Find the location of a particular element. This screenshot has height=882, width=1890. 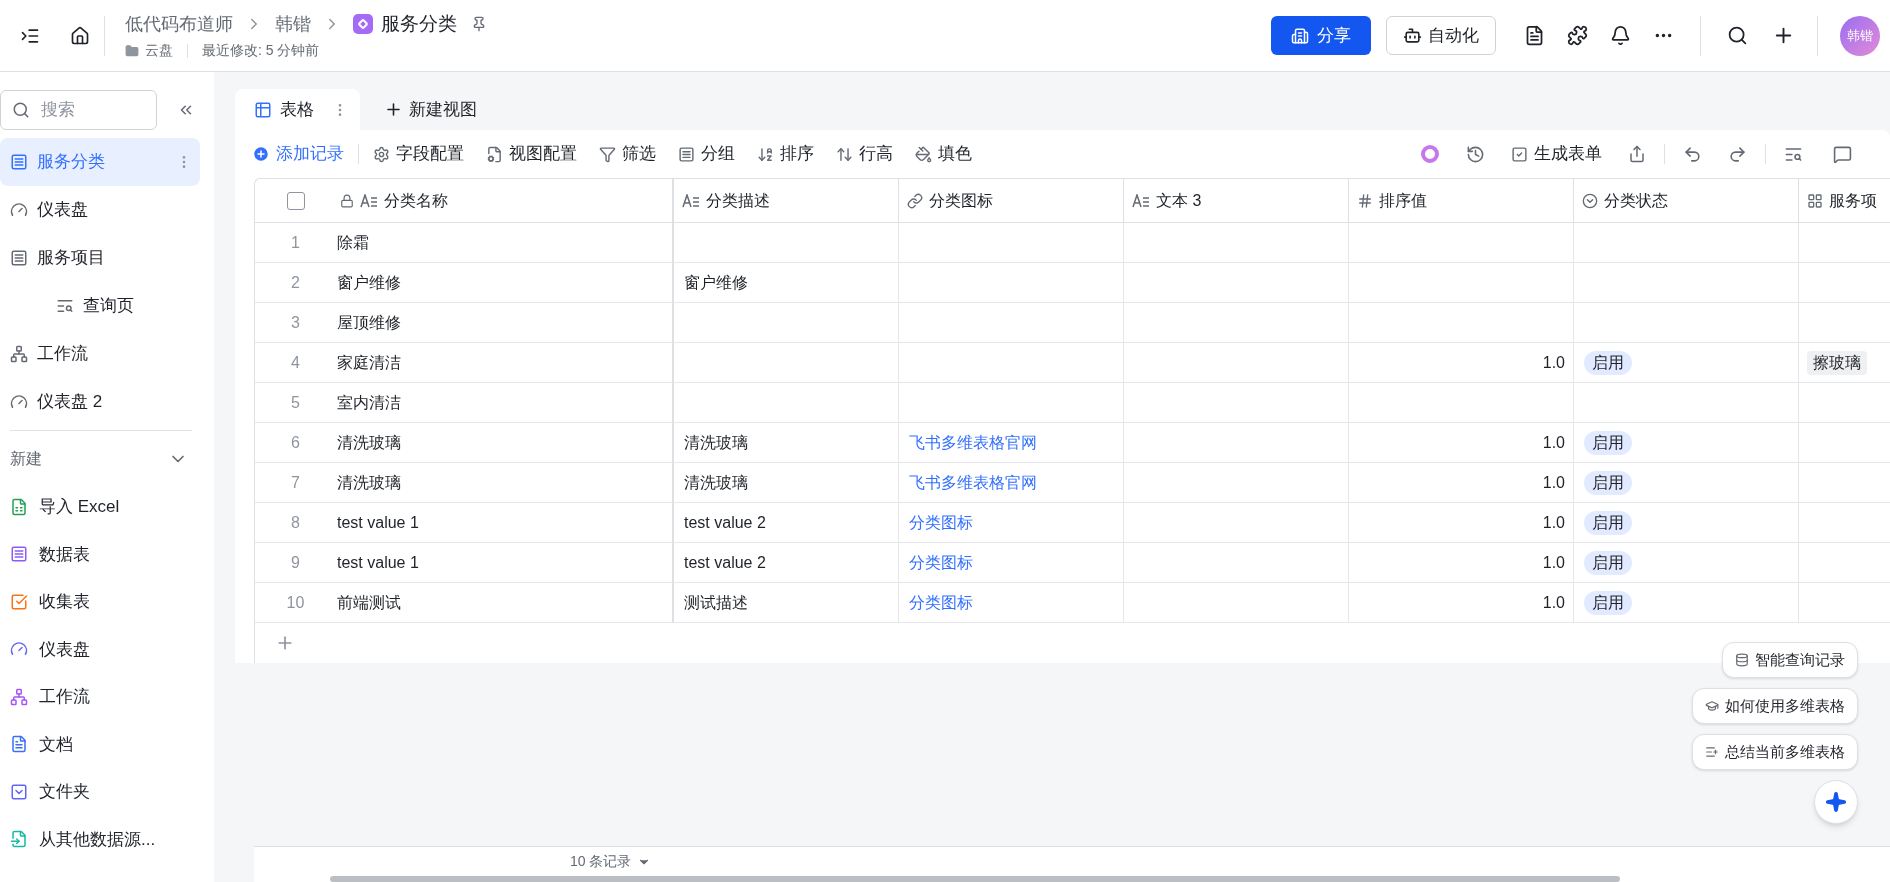

search-field: 搜索 is located at coordinates (78, 110).